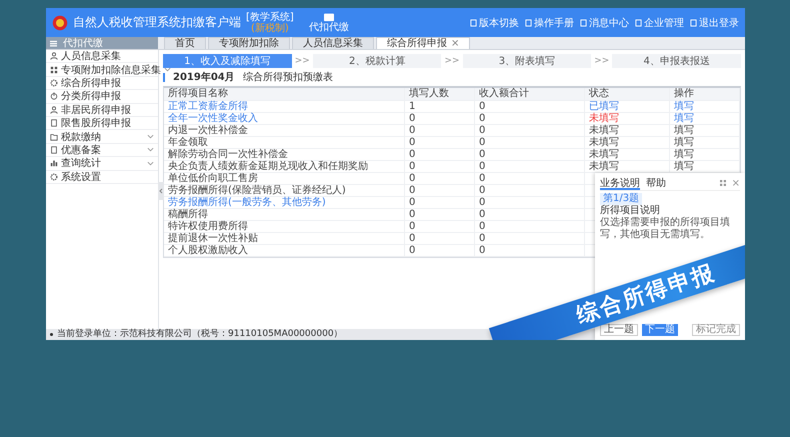 This screenshot has width=790, height=437. What do you see at coordinates (102, 164) in the screenshot?
I see `sidebar-item: 查询统计` at bounding box center [102, 164].